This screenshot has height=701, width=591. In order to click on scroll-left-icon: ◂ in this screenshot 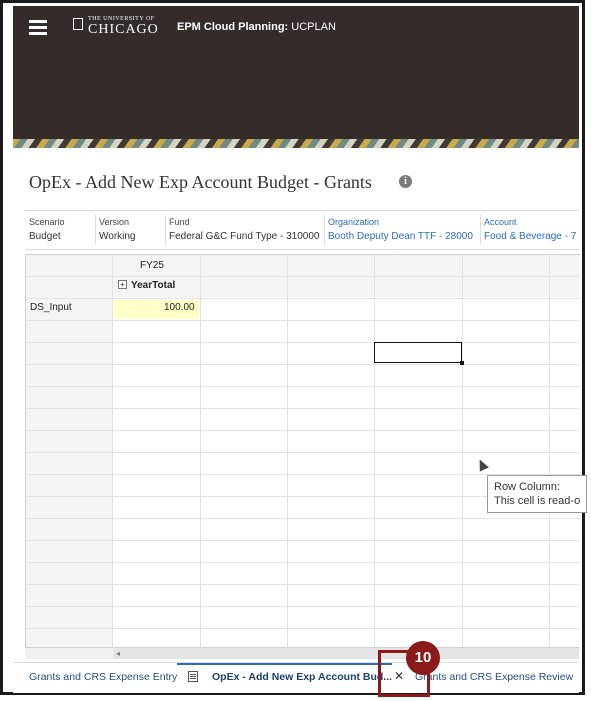, I will do `click(118, 653)`.